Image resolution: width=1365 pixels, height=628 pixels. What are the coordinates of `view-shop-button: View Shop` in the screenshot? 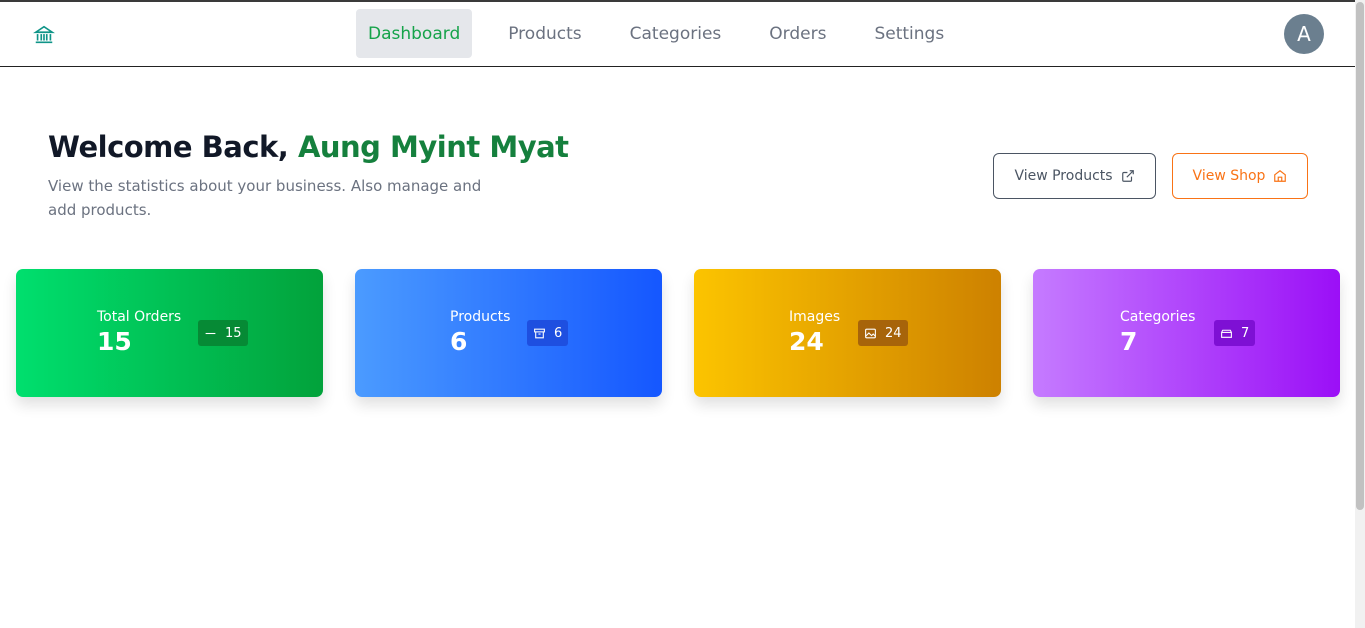 It's located at (1240, 176).